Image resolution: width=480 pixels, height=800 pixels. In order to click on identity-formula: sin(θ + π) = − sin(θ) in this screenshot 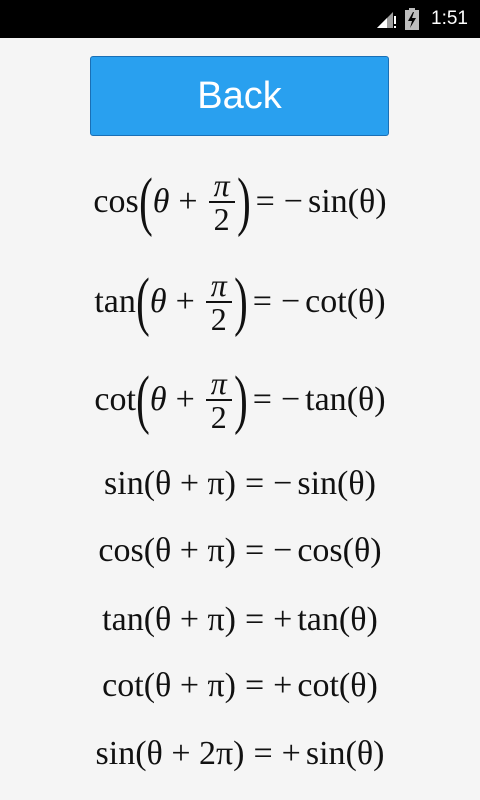, I will do `click(240, 484)`.